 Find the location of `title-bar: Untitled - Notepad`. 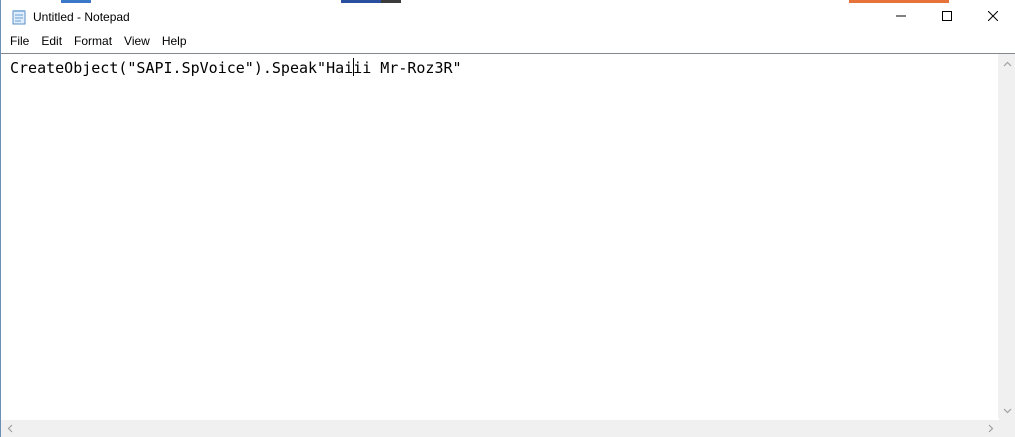

title-bar: Untitled - Notepad is located at coordinates (508, 17).